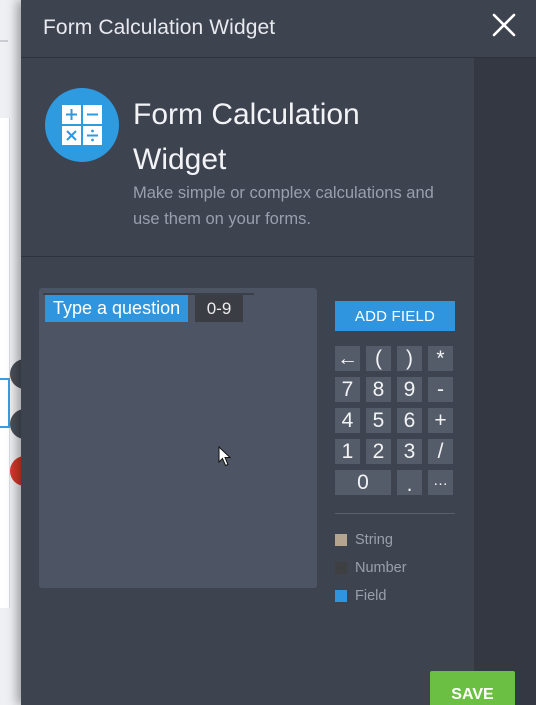 The image size is (536, 705). Describe the element at coordinates (378, 389) in the screenshot. I see `key-8: 8` at that location.